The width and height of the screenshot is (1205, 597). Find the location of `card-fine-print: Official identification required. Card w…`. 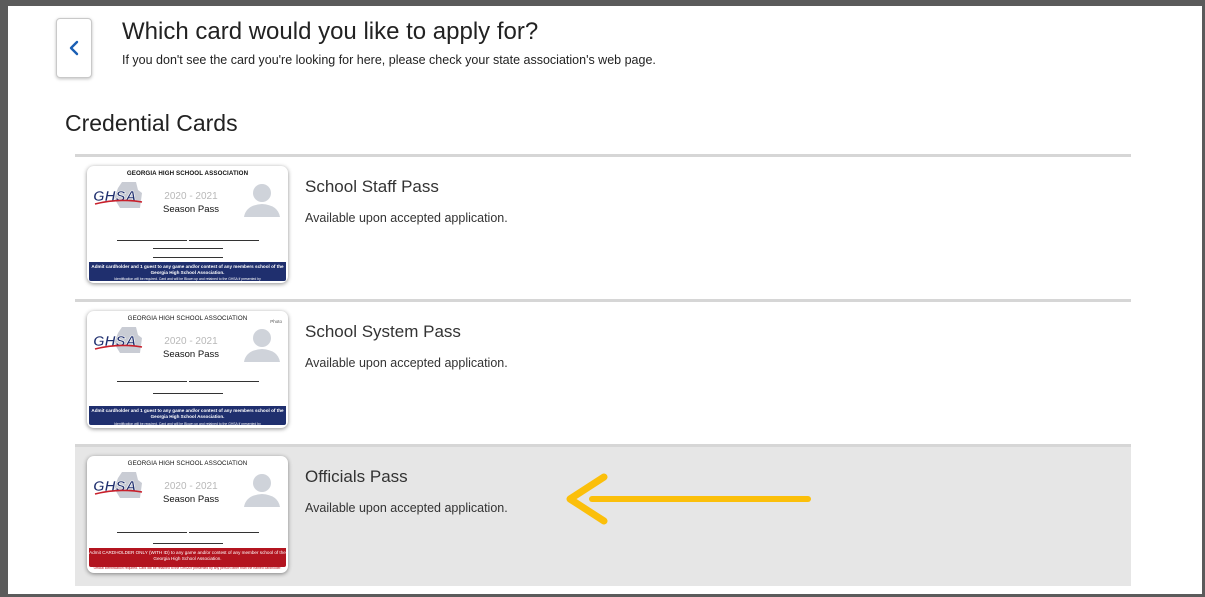

card-fine-print: Official identification required. Card w… is located at coordinates (187, 568).